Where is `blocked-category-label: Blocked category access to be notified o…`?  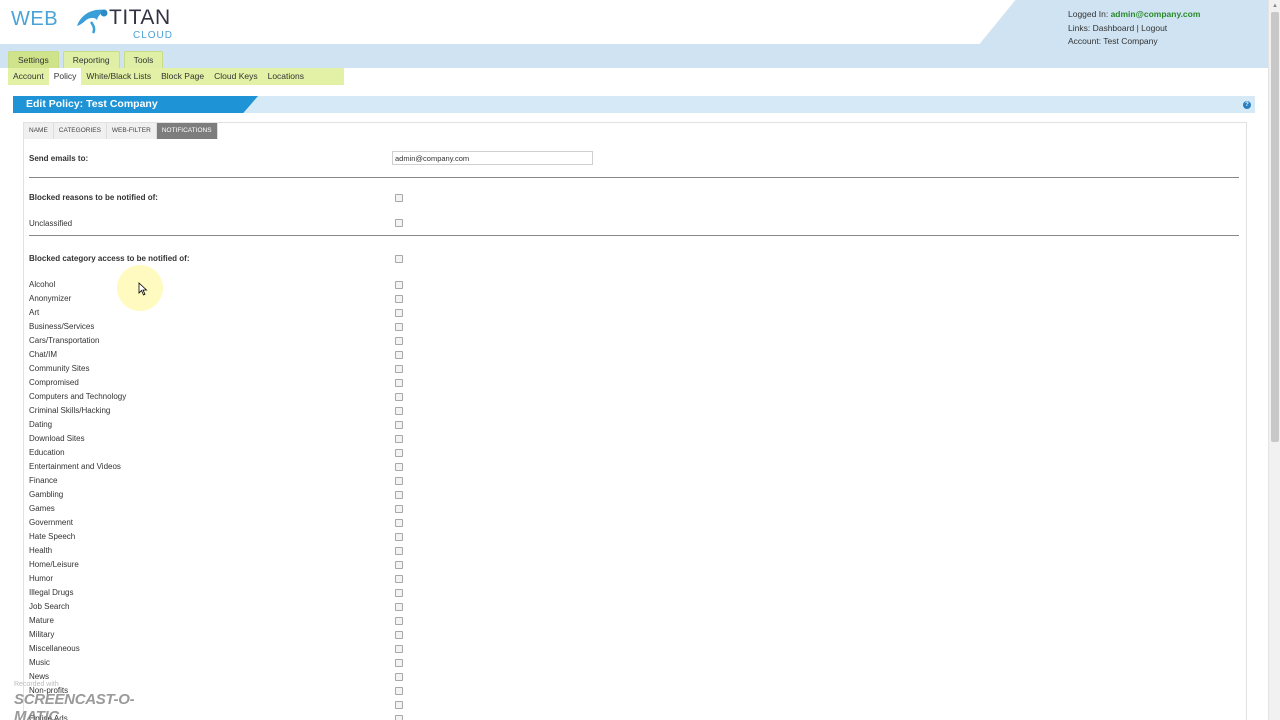 blocked-category-label: Blocked category access to be notified o… is located at coordinates (109, 258).